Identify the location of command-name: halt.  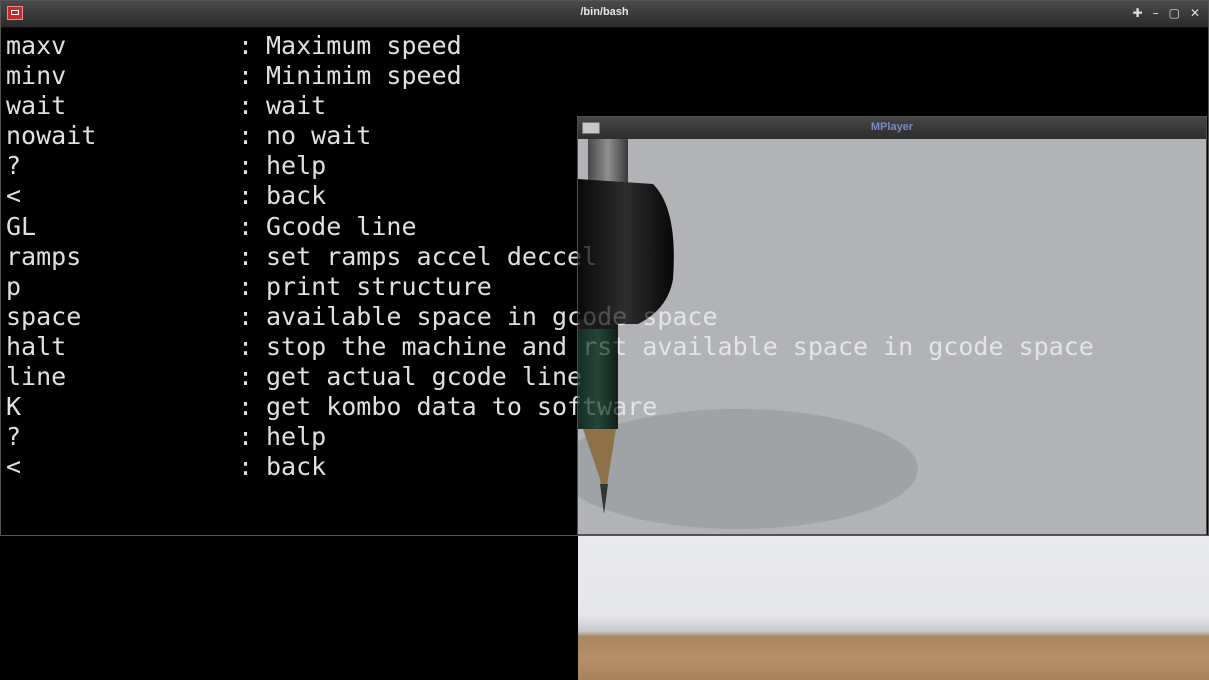
(36, 346).